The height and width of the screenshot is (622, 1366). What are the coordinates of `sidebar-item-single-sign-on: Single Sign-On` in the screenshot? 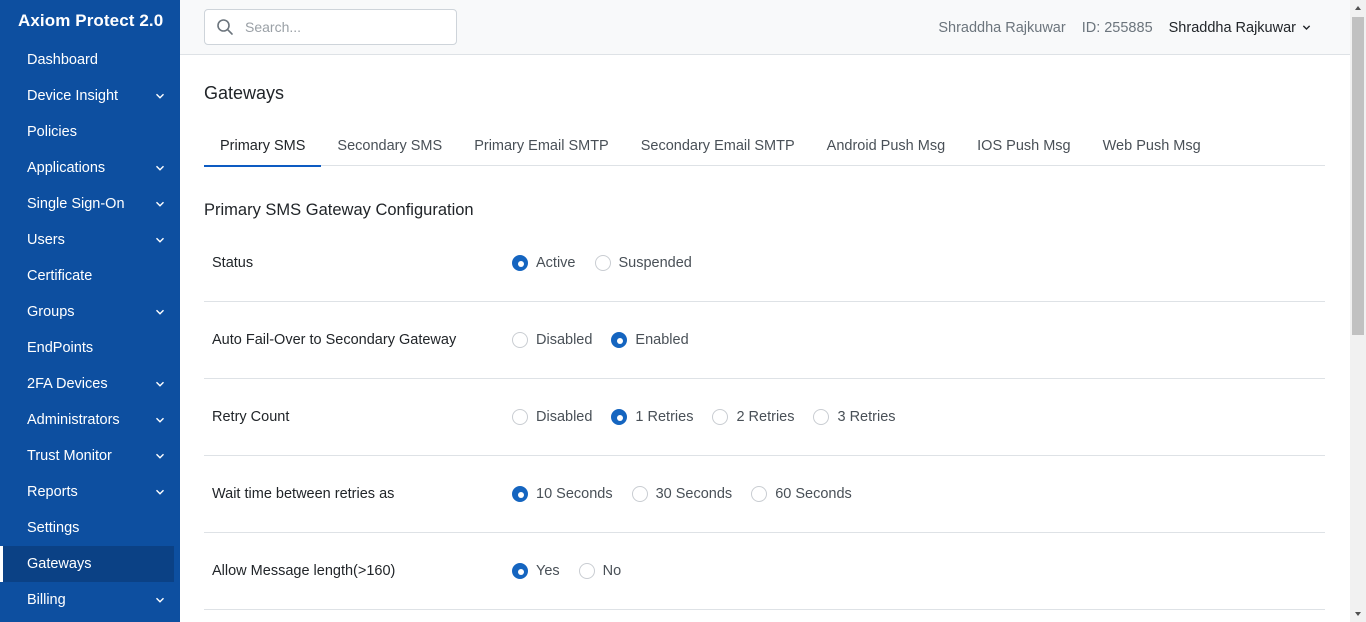 It's located at (90, 204).